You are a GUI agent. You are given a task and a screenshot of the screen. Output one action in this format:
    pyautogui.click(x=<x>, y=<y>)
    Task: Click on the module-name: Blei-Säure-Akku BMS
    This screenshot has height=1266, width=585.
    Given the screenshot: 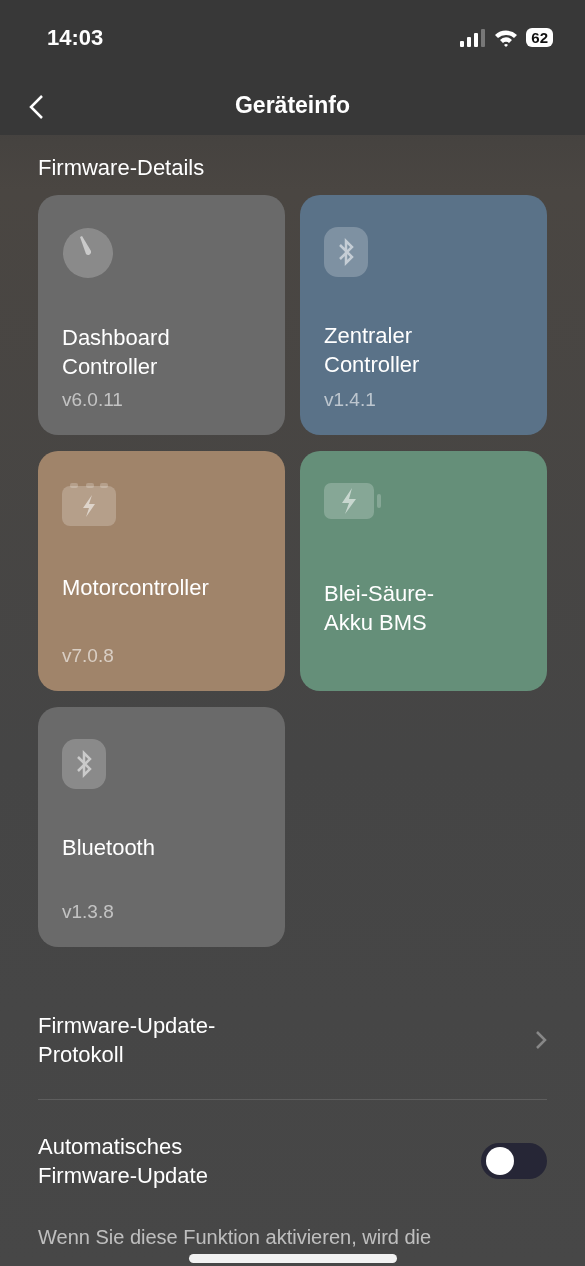 What is the action you would take?
    pyautogui.click(x=380, y=608)
    